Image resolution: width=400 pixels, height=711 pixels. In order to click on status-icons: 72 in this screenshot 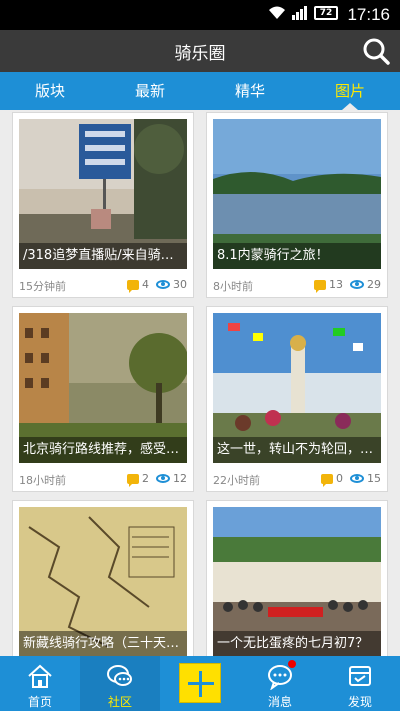, I will do `click(303, 13)`.